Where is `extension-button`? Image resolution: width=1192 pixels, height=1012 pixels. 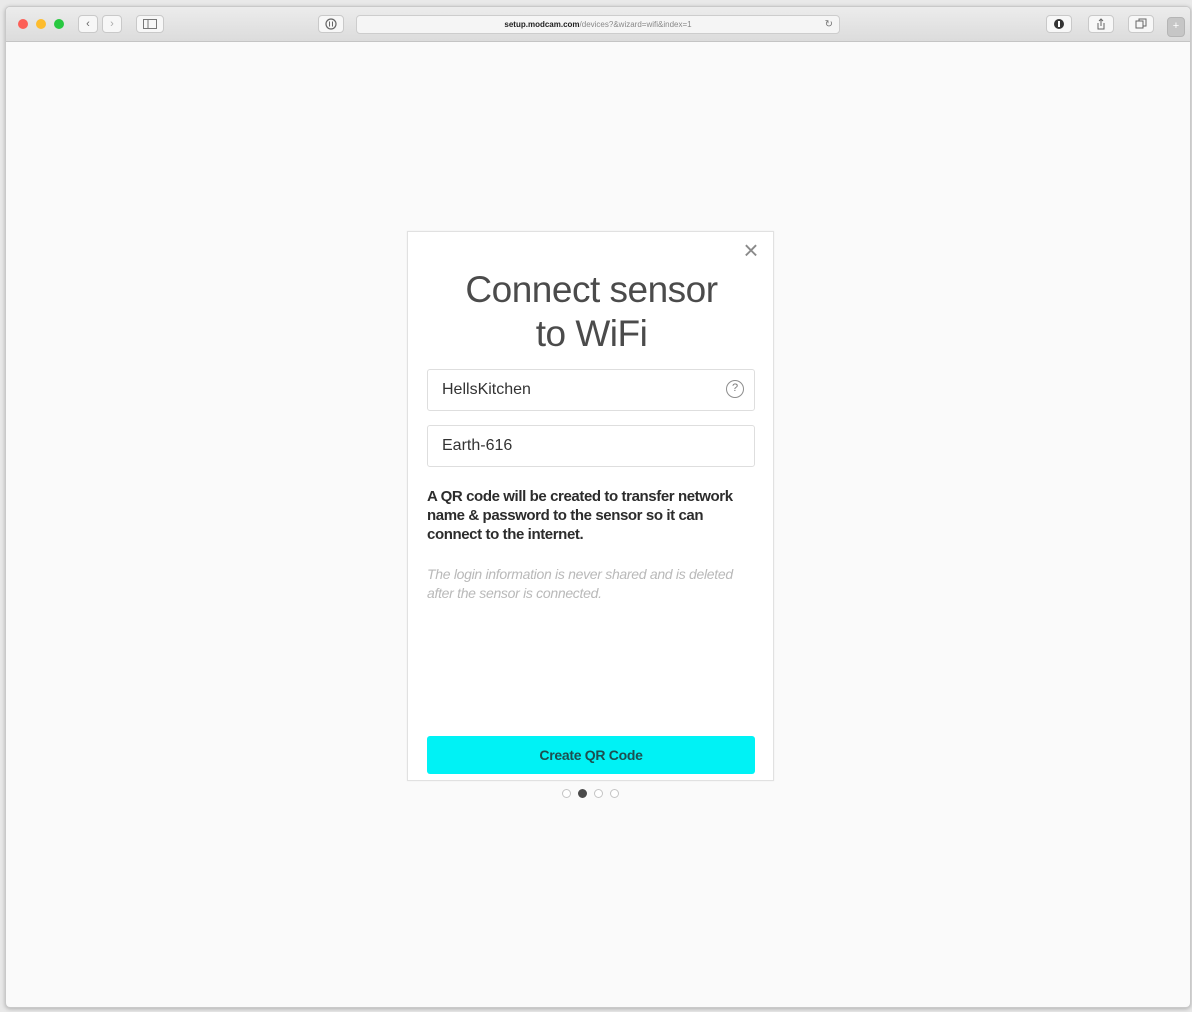 extension-button is located at coordinates (1059, 24).